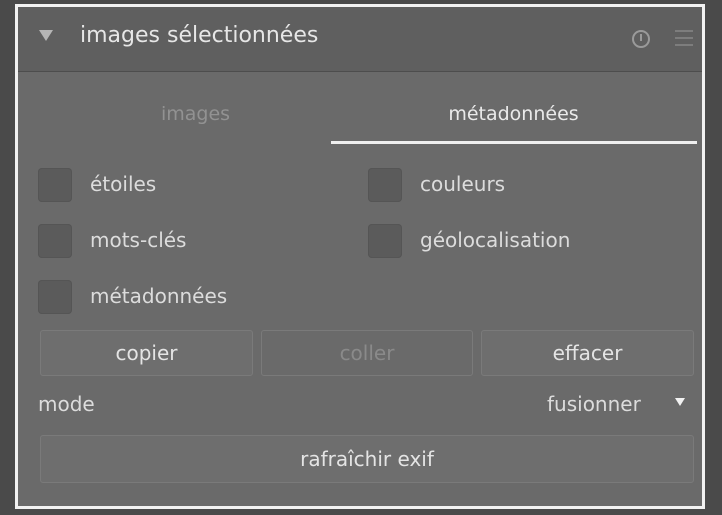 The height and width of the screenshot is (515, 722). What do you see at coordinates (684, 38) in the screenshot?
I see `presets-menu-icon` at bounding box center [684, 38].